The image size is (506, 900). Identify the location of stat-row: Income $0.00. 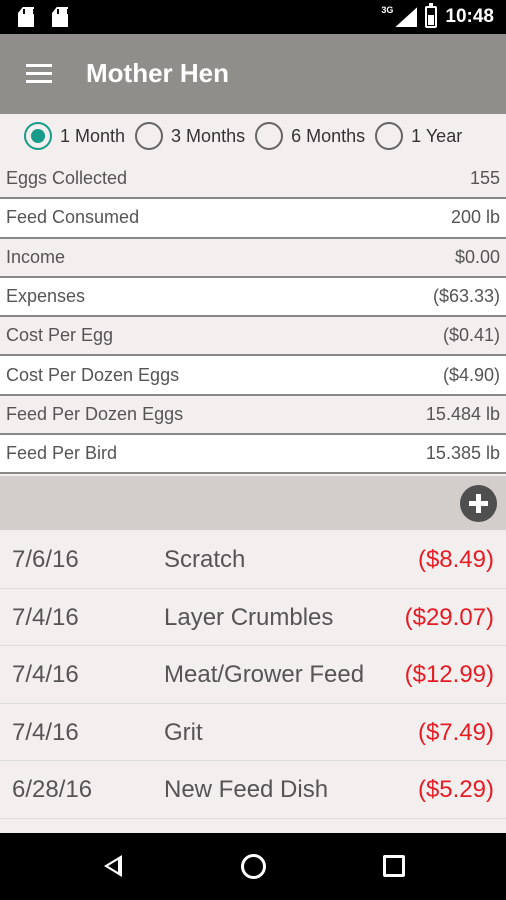
(253, 258).